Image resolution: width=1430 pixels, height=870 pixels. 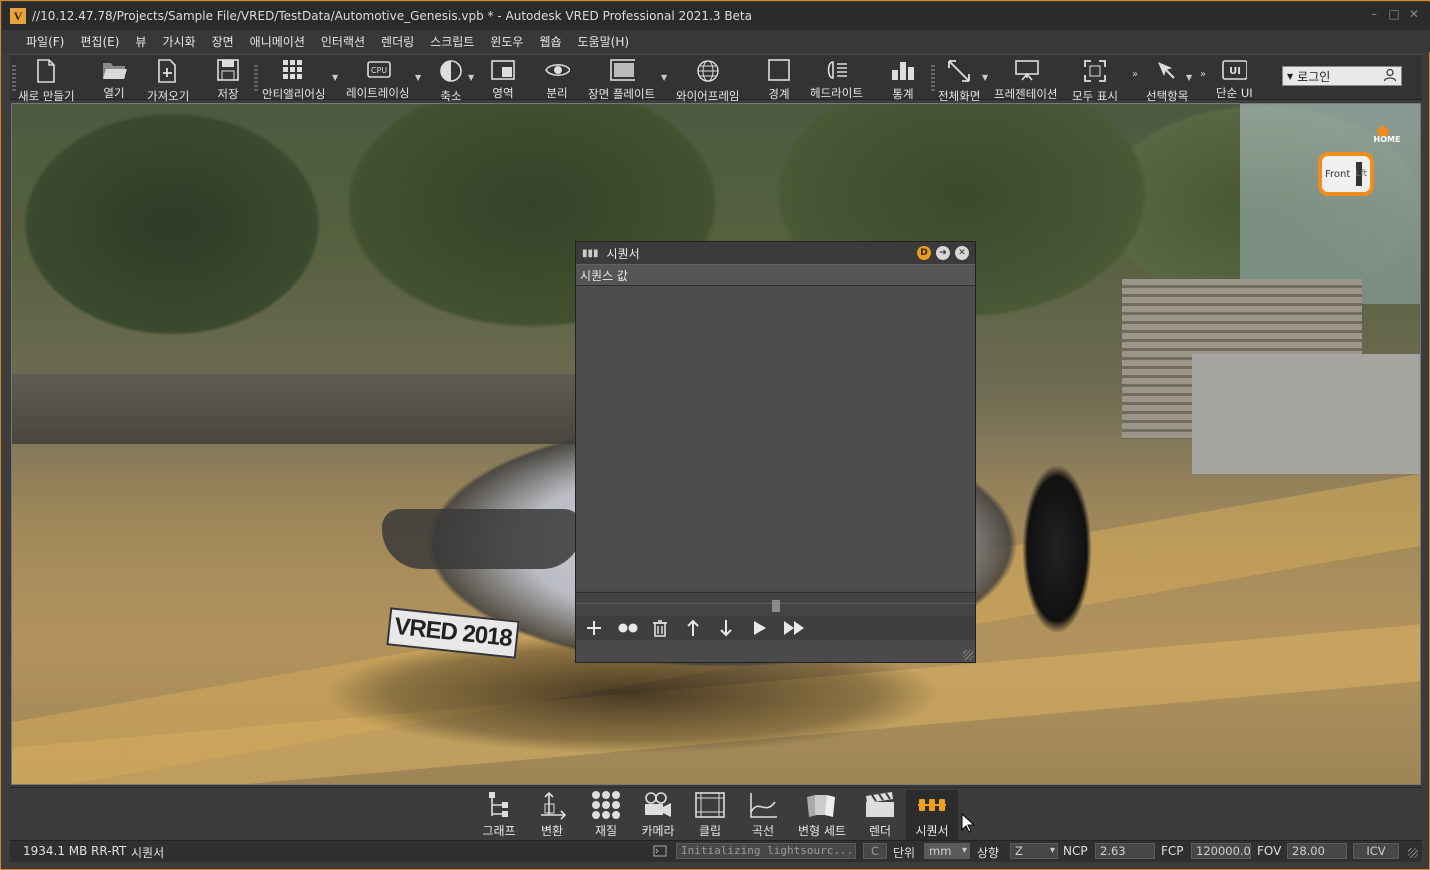 I want to click on module-variant-sets-button: 변형 세트, so click(x=822, y=815).